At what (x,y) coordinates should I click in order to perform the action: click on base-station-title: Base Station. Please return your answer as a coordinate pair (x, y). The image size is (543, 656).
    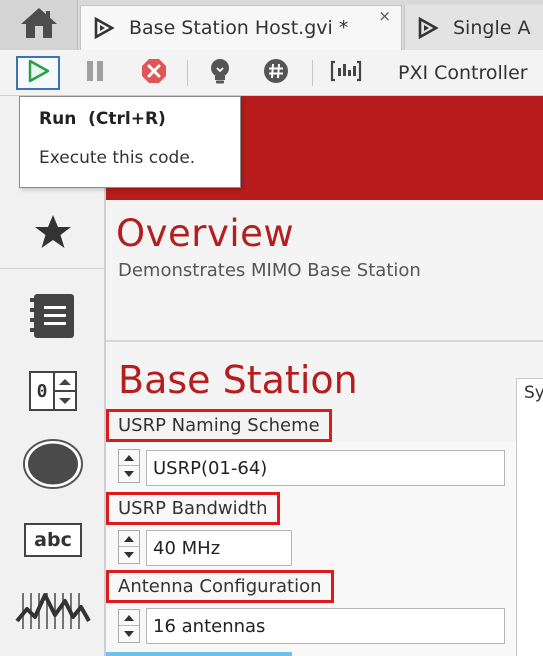
    Looking at the image, I should click on (238, 380).